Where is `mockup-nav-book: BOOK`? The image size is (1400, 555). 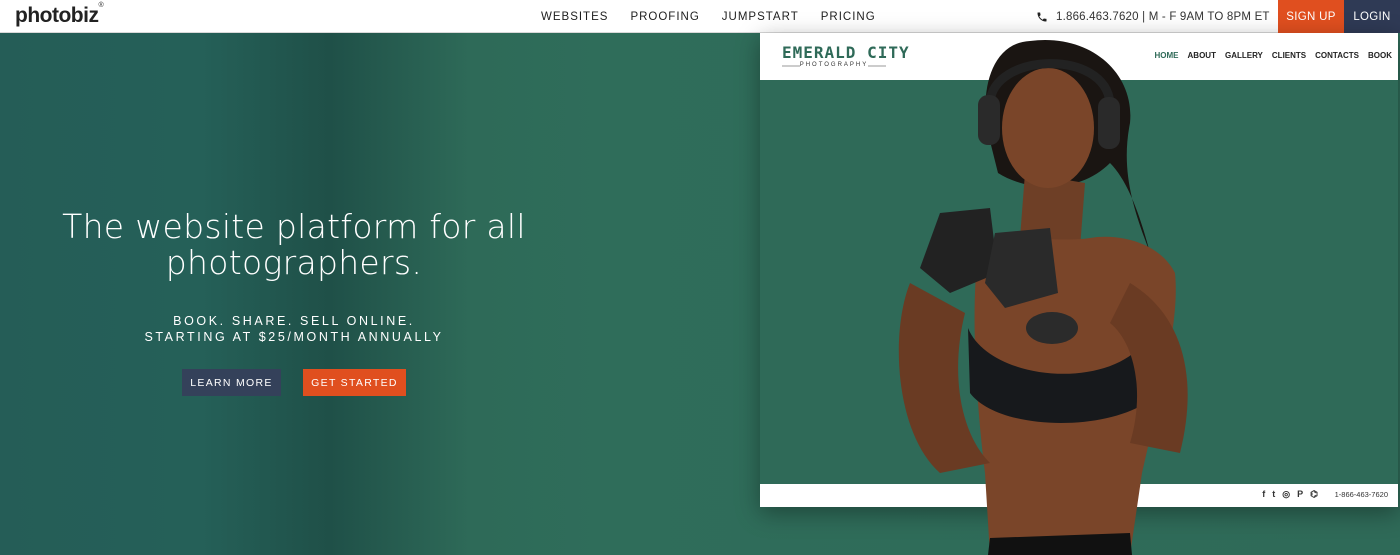 mockup-nav-book: BOOK is located at coordinates (1380, 55).